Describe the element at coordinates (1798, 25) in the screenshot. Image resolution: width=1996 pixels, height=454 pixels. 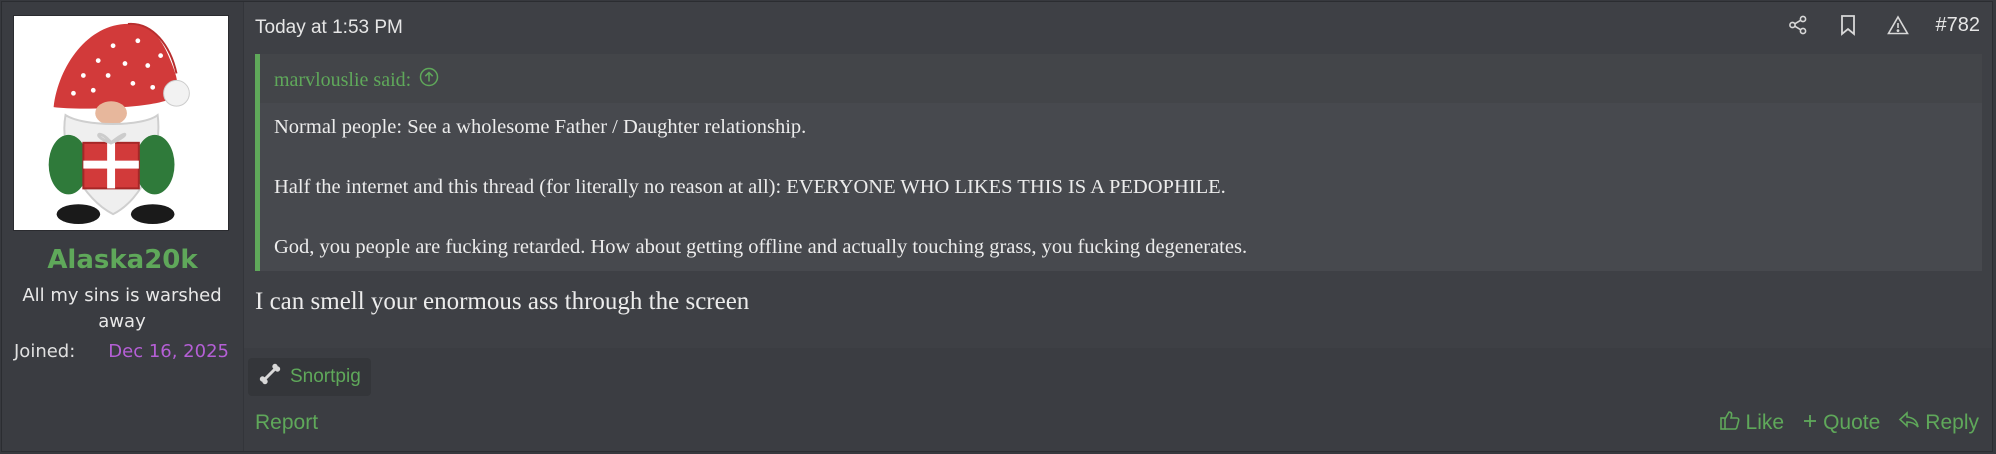
I see `share-icon` at that location.